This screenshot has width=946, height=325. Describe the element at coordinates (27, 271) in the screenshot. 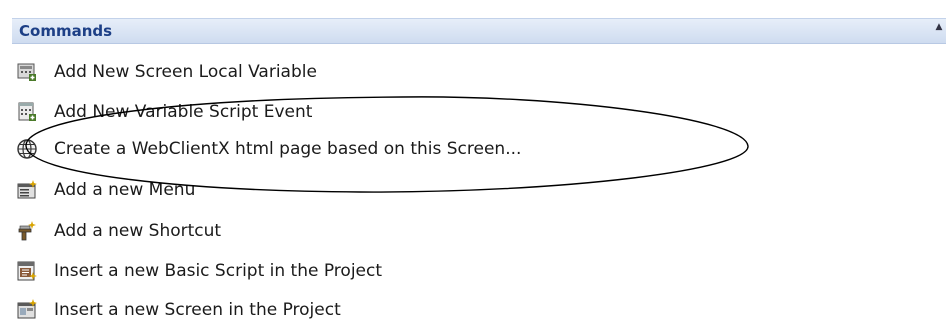

I see `basic-script-icon` at that location.